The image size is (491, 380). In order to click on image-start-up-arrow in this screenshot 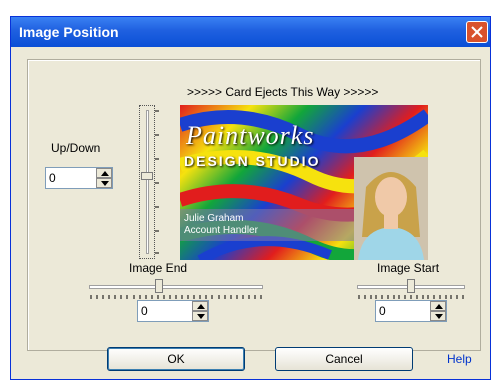, I will do `click(438, 306)`.